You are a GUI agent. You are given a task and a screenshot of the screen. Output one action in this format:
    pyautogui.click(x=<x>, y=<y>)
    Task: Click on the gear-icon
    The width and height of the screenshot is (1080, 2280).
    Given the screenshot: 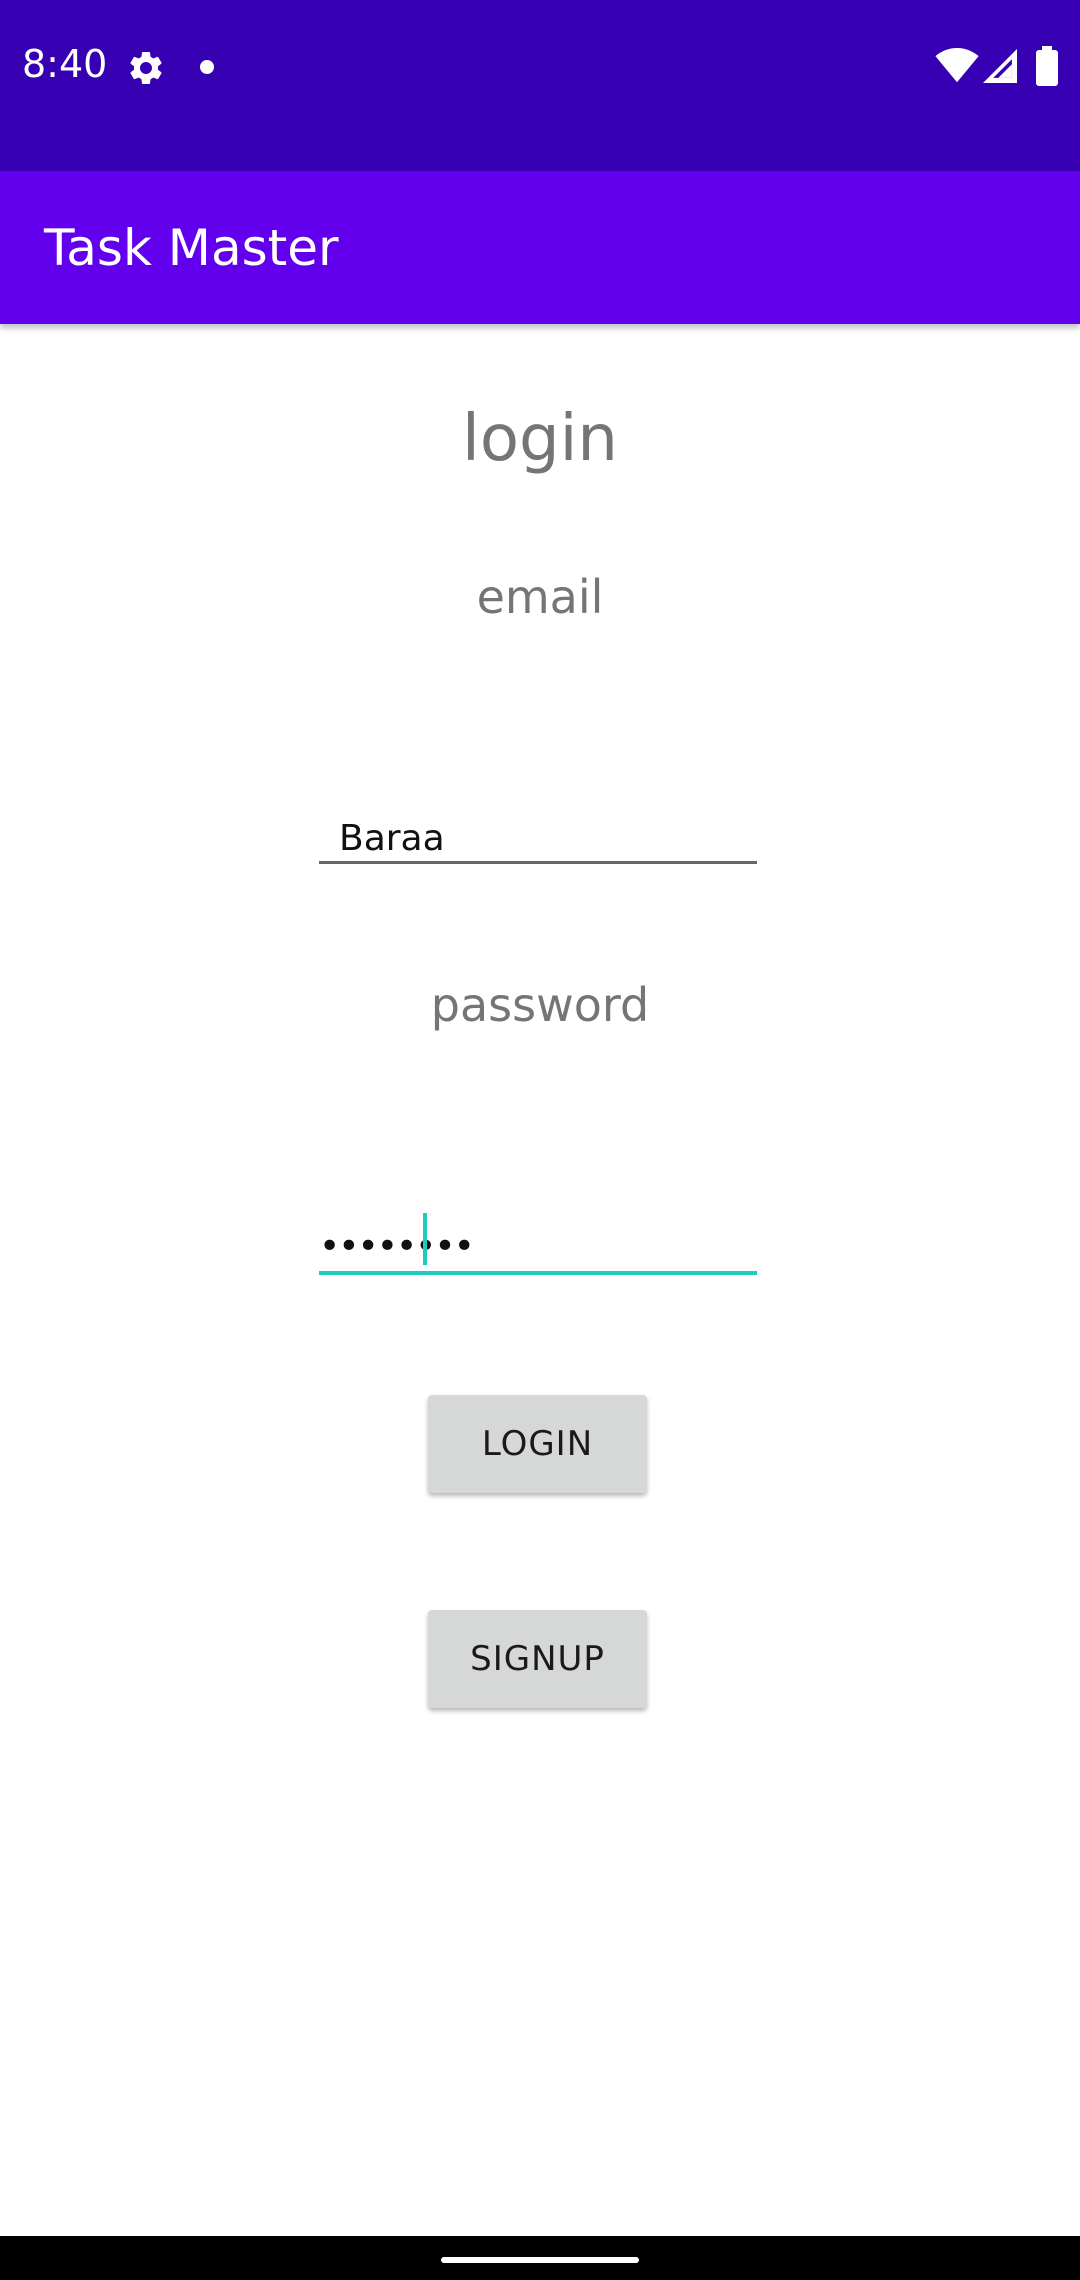 What is the action you would take?
    pyautogui.click(x=146, y=67)
    